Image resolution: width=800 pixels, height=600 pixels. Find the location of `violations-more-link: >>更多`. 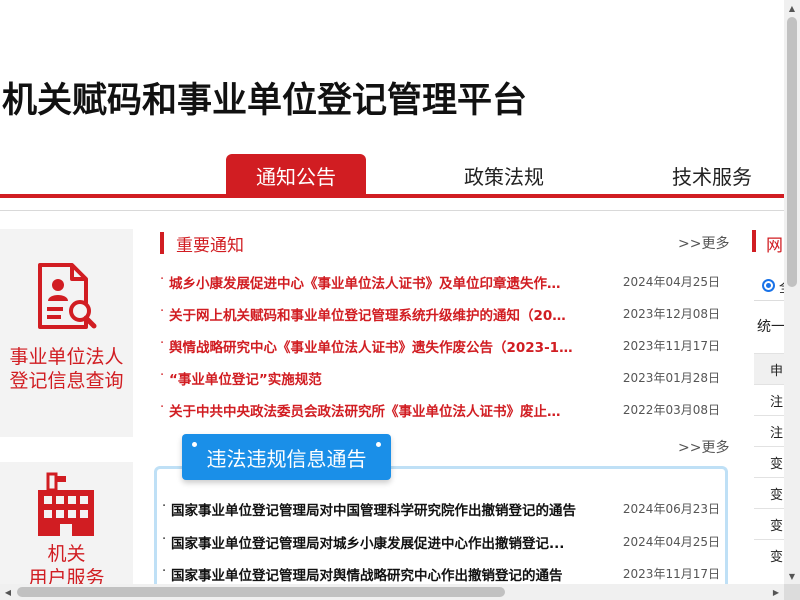

violations-more-link: >>更多 is located at coordinates (703, 447).